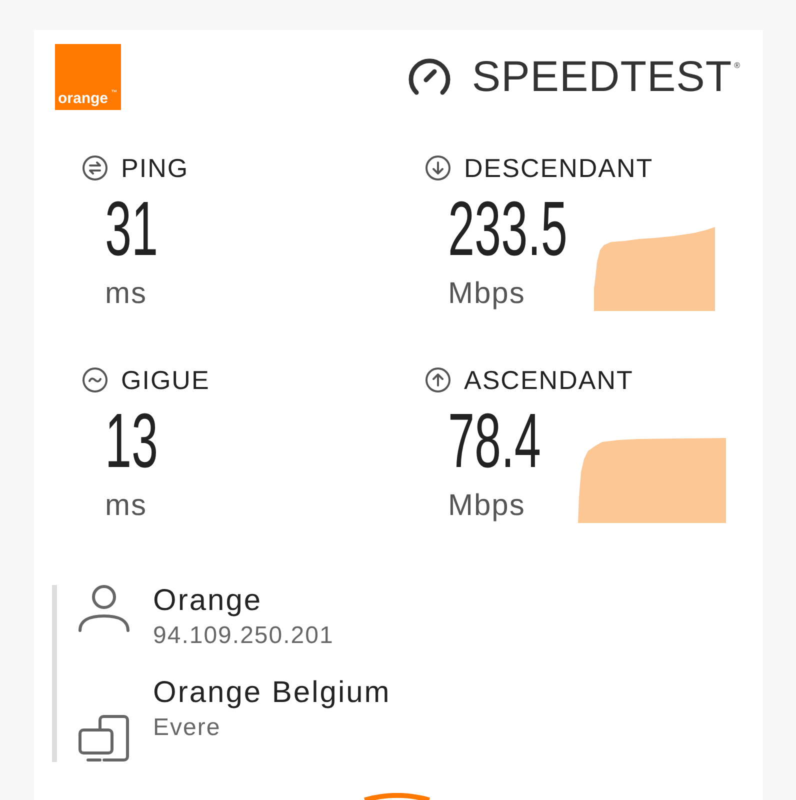 The image size is (796, 800). What do you see at coordinates (429, 76) in the screenshot?
I see `gauge-icon` at bounding box center [429, 76].